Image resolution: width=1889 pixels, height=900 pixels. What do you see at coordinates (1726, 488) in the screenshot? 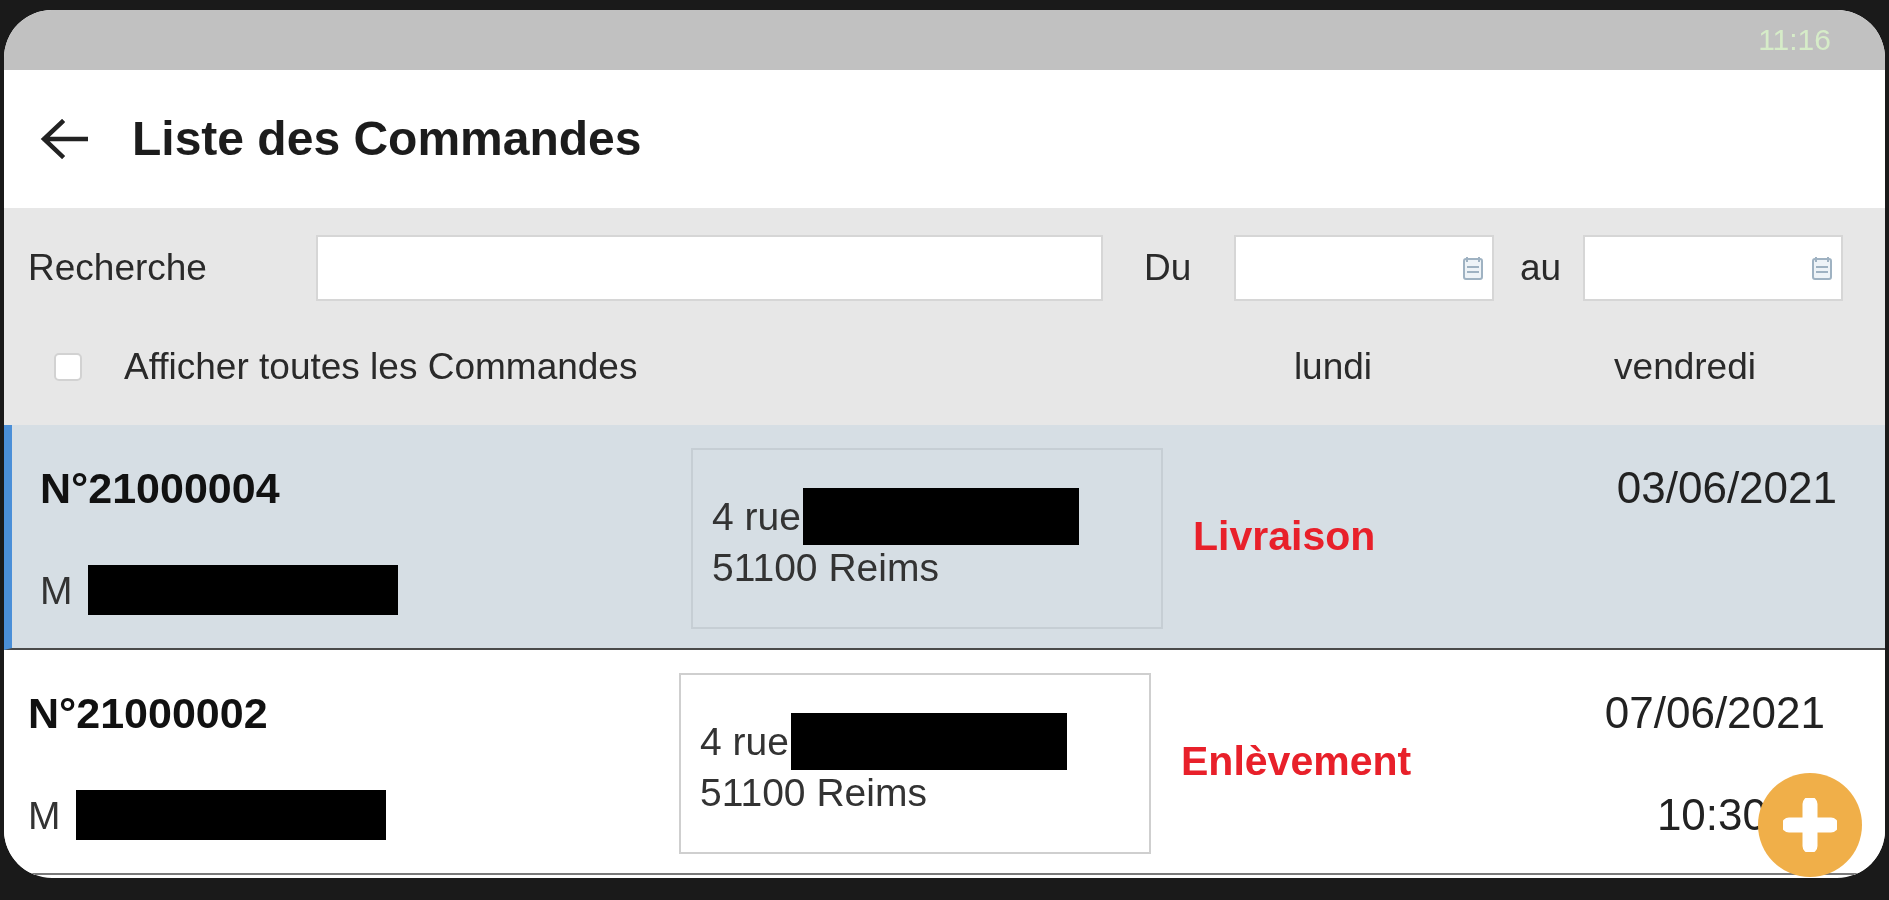
I see `order-date: 03/06/2021` at bounding box center [1726, 488].